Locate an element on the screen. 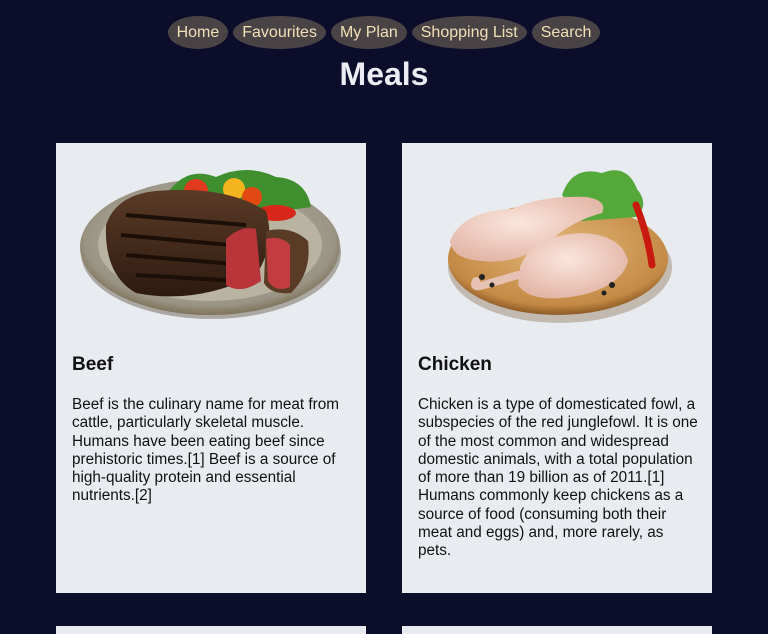 The height and width of the screenshot is (634, 768). nav-my-plan-link: My Plan is located at coordinates (368, 32).